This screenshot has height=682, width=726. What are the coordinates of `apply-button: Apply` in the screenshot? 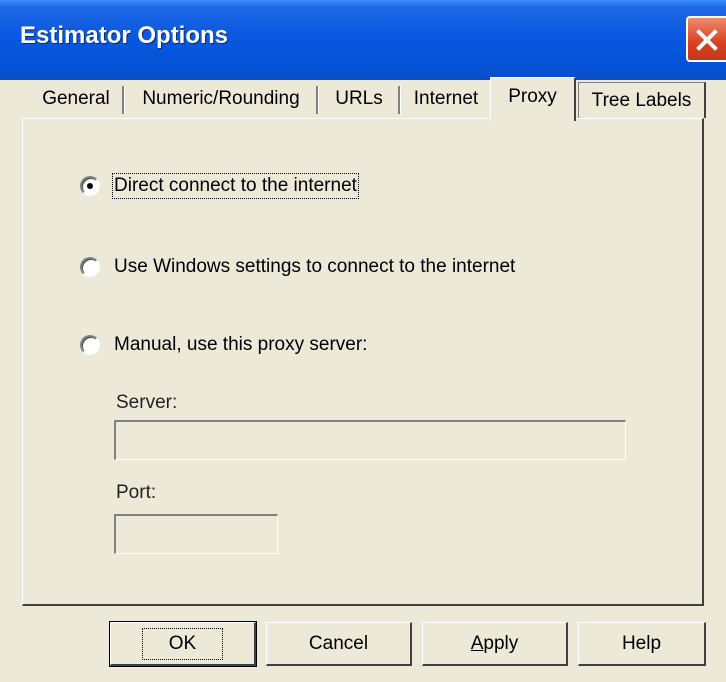 It's located at (495, 644).